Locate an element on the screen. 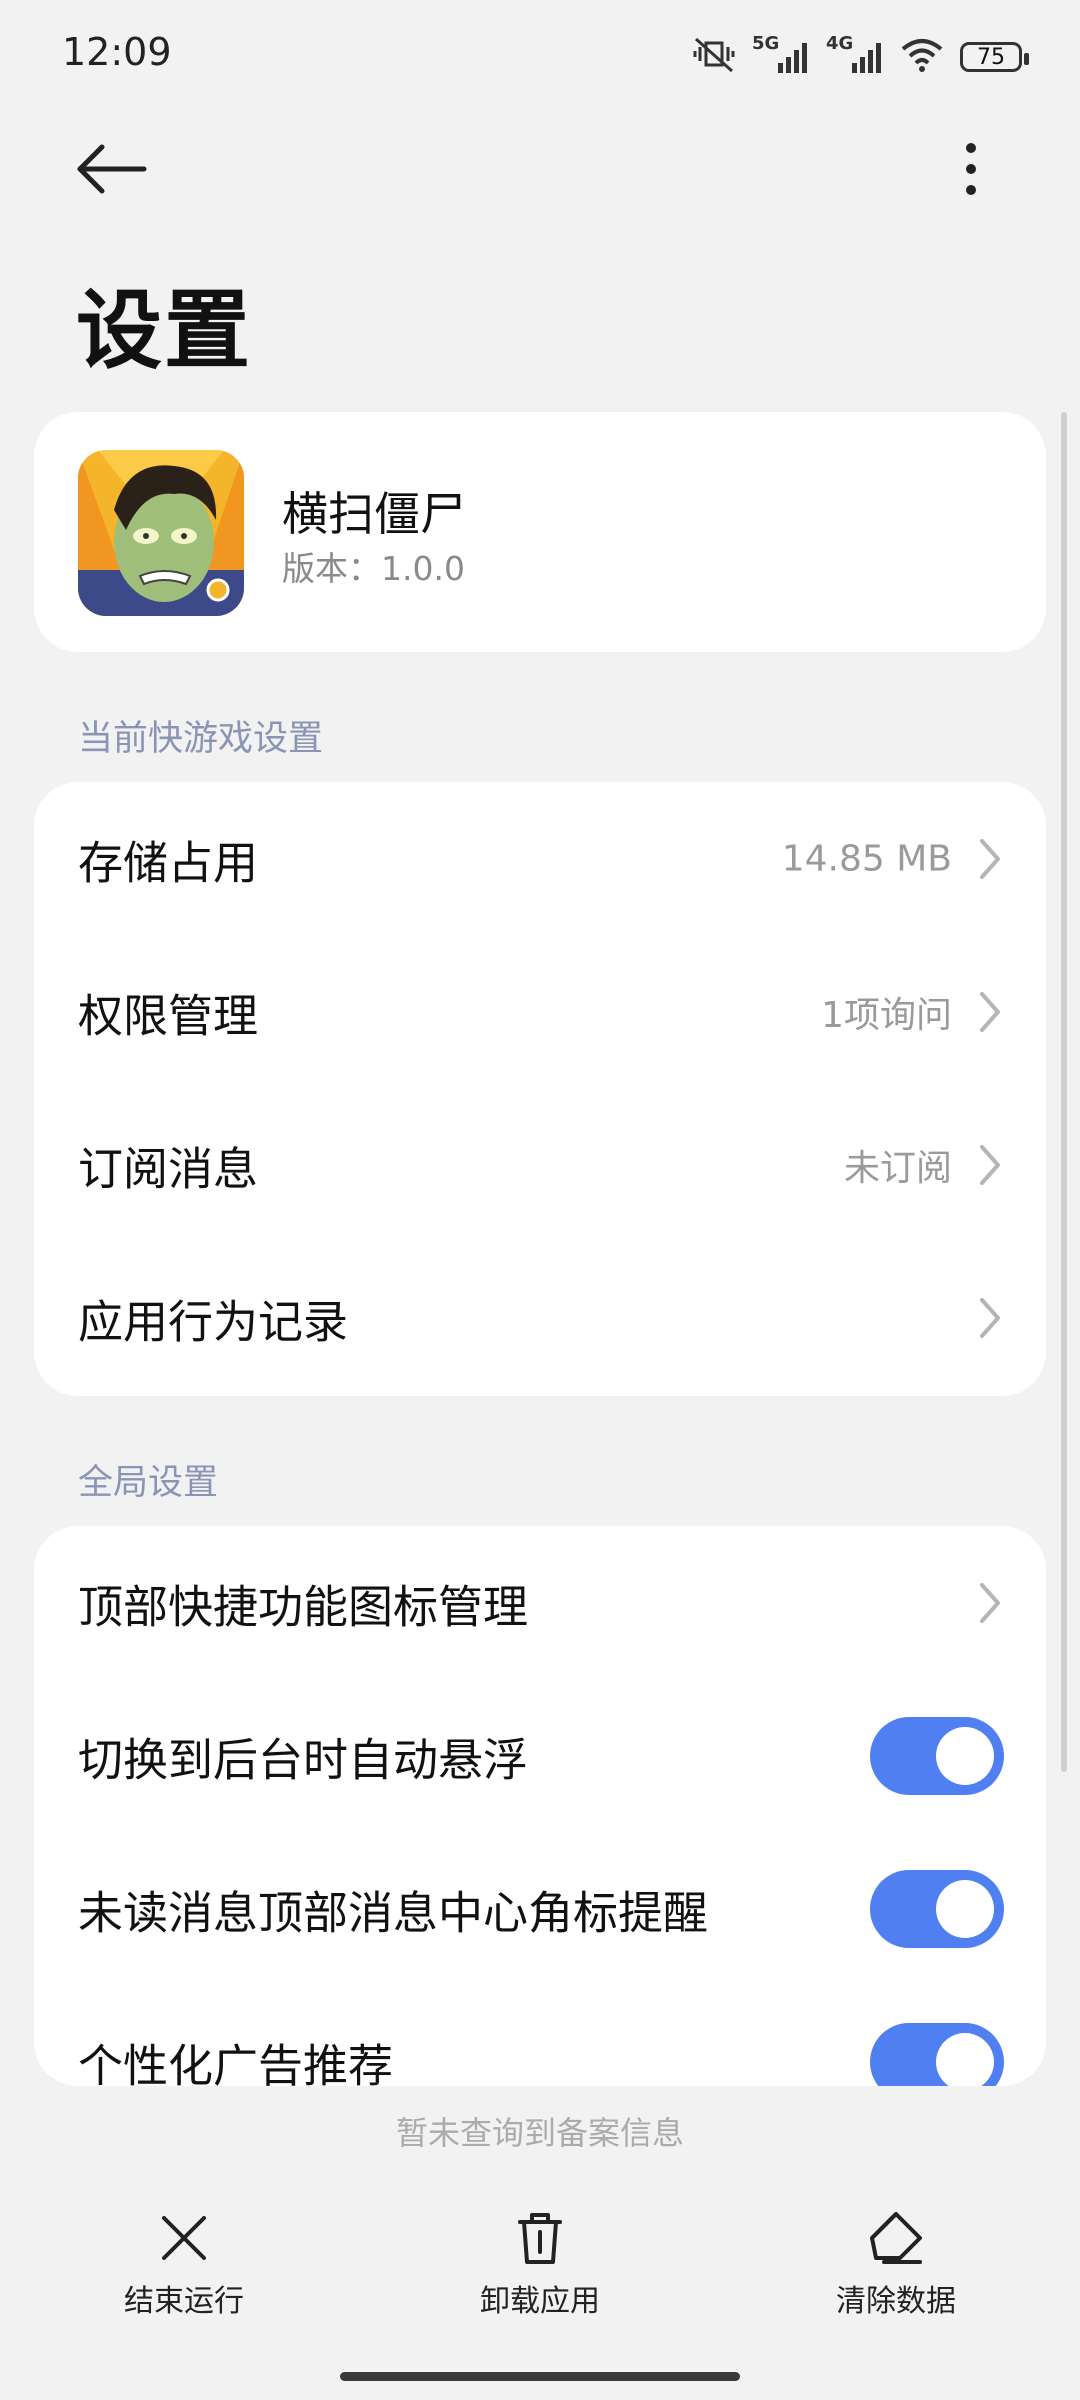  row-permissions: 权限管理 1项询问 is located at coordinates (540, 1011).